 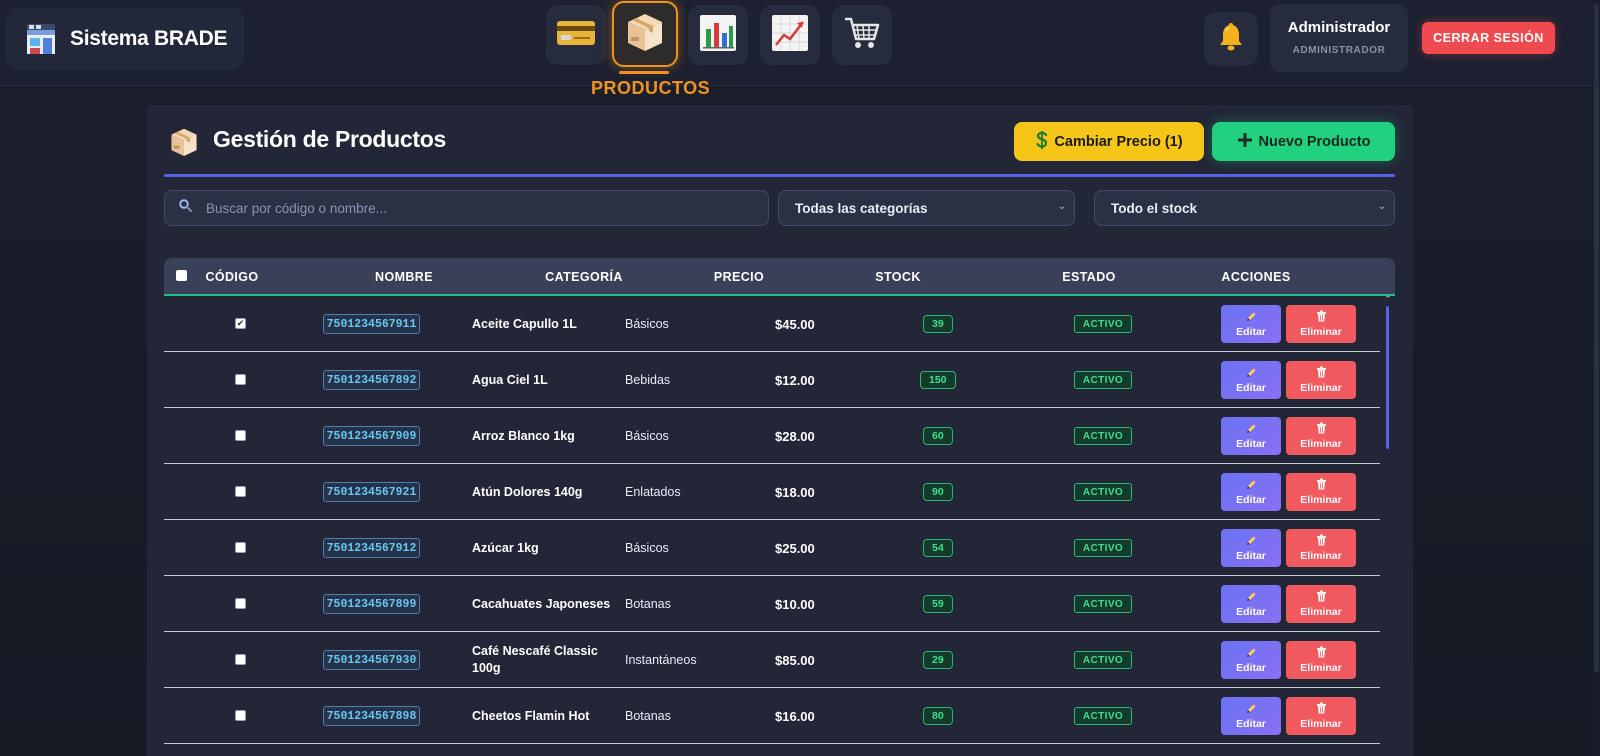 What do you see at coordinates (647, 436) in the screenshot?
I see `product-category: Básicos` at bounding box center [647, 436].